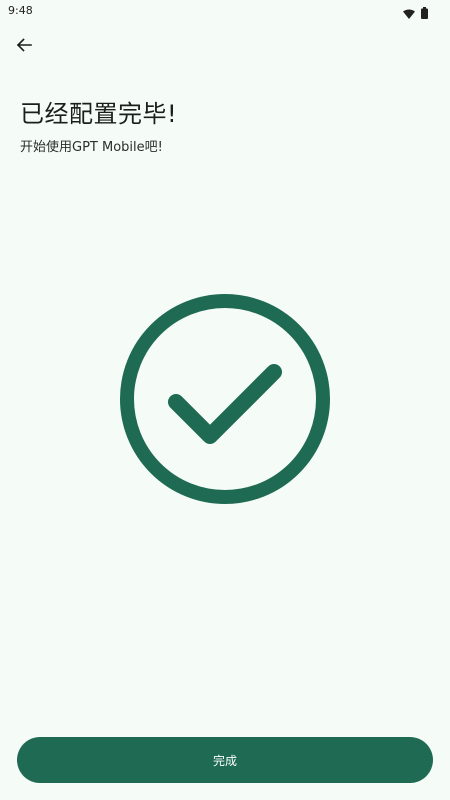  Describe the element at coordinates (225, 399) in the screenshot. I see `check-circle-icon` at that location.